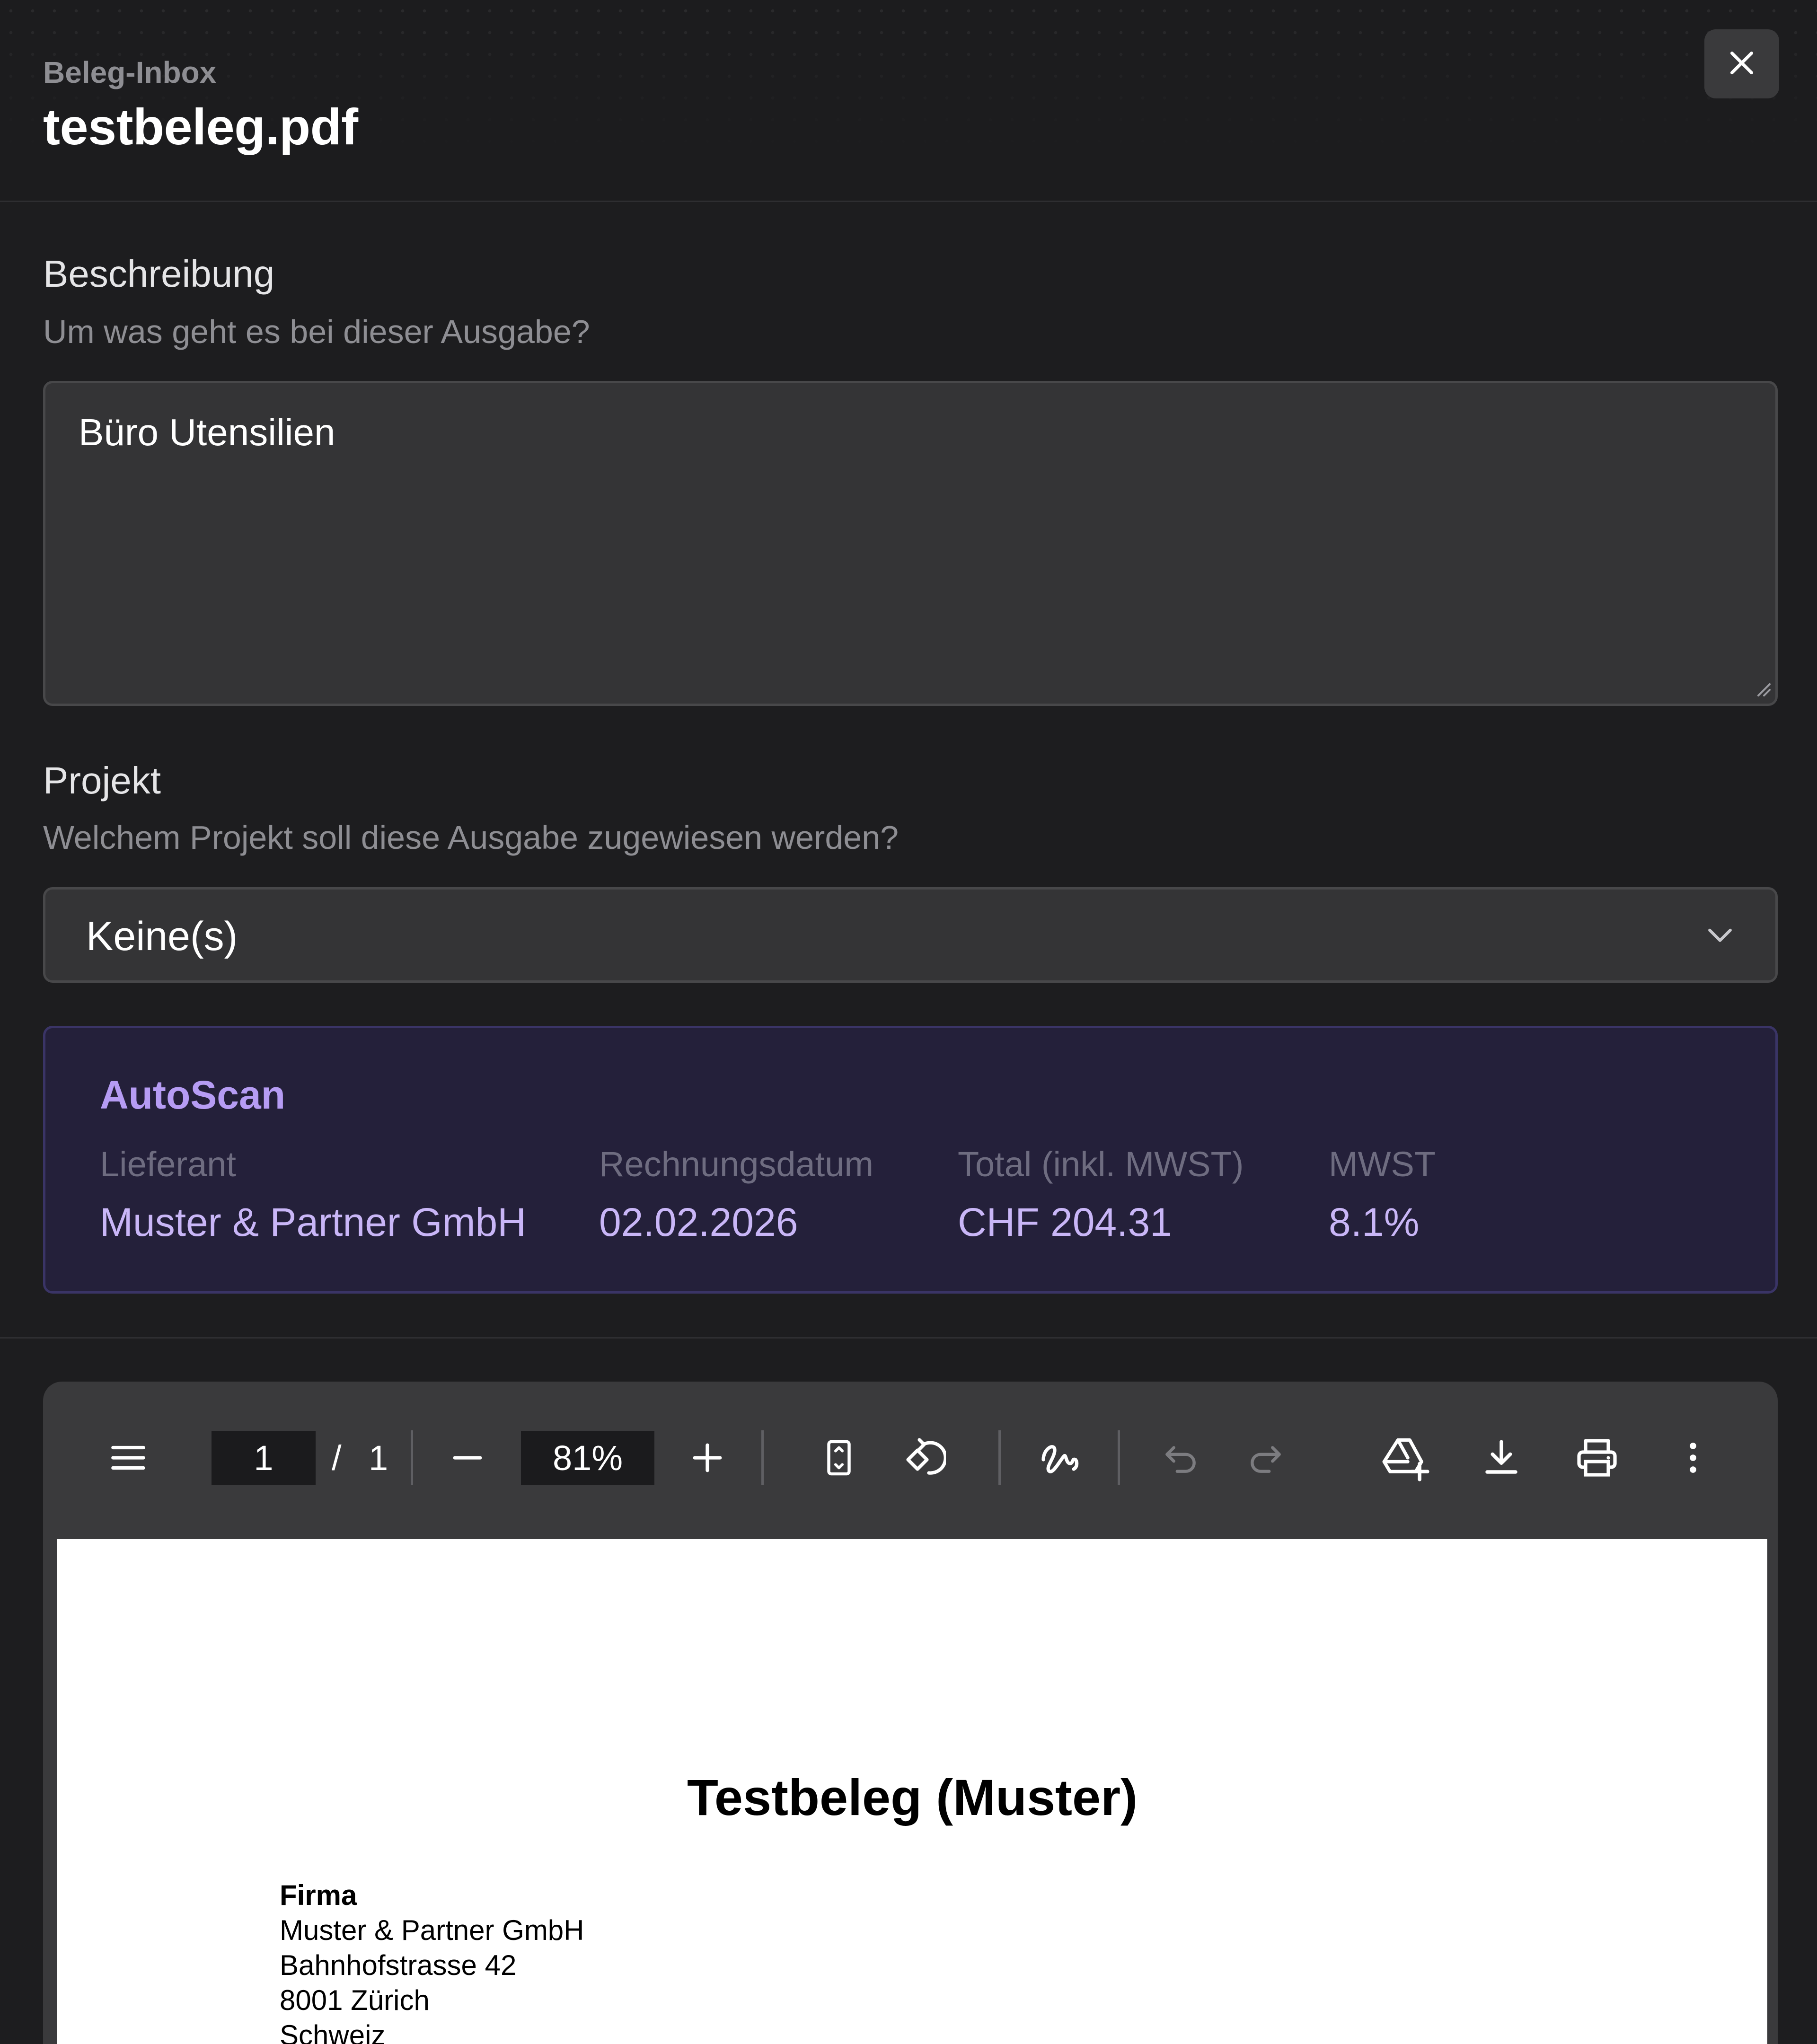 Image resolution: width=1817 pixels, height=2044 pixels. Describe the element at coordinates (128, 1457) in the screenshot. I see `menu-icon` at that location.